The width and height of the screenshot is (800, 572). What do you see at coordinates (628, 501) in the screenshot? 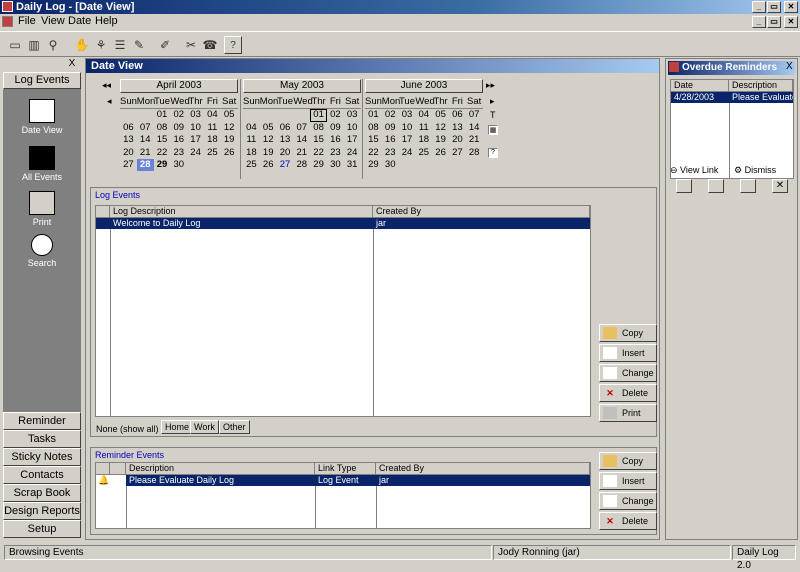
I see `reminder-change-button: Change` at bounding box center [628, 501].